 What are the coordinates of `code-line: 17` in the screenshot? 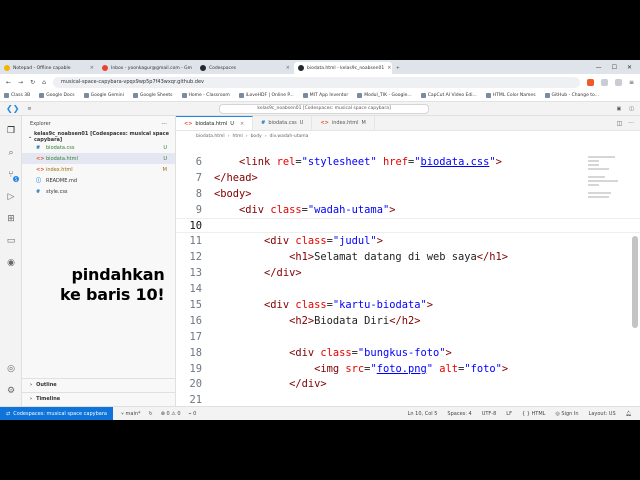 It's located at (408, 337).